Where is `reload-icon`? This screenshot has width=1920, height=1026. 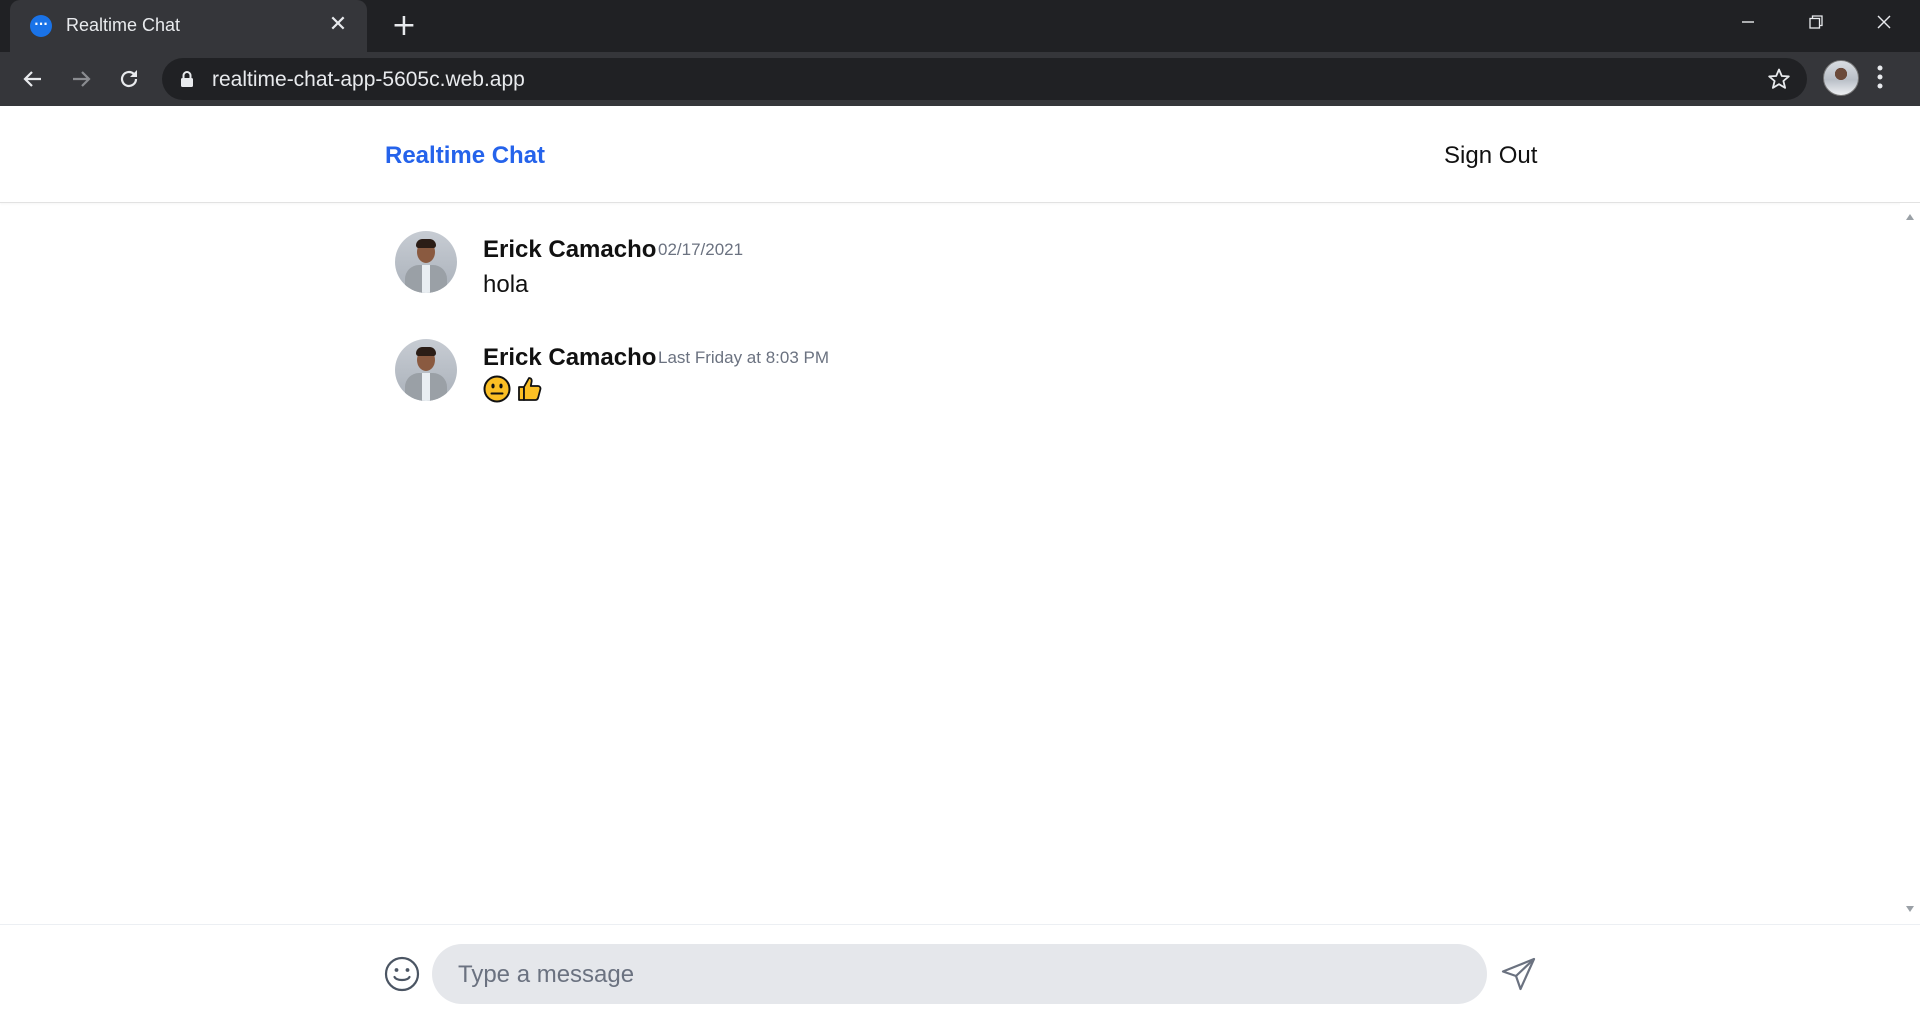 reload-icon is located at coordinates (129, 79).